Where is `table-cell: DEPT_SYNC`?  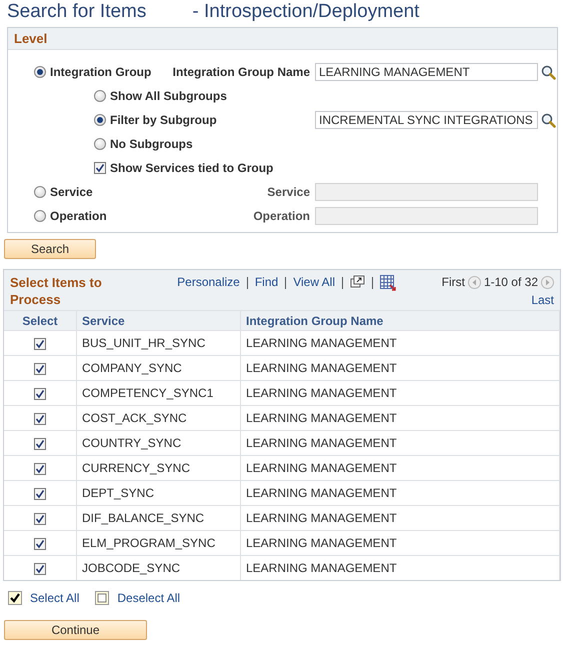
table-cell: DEPT_SYNC is located at coordinates (158, 493).